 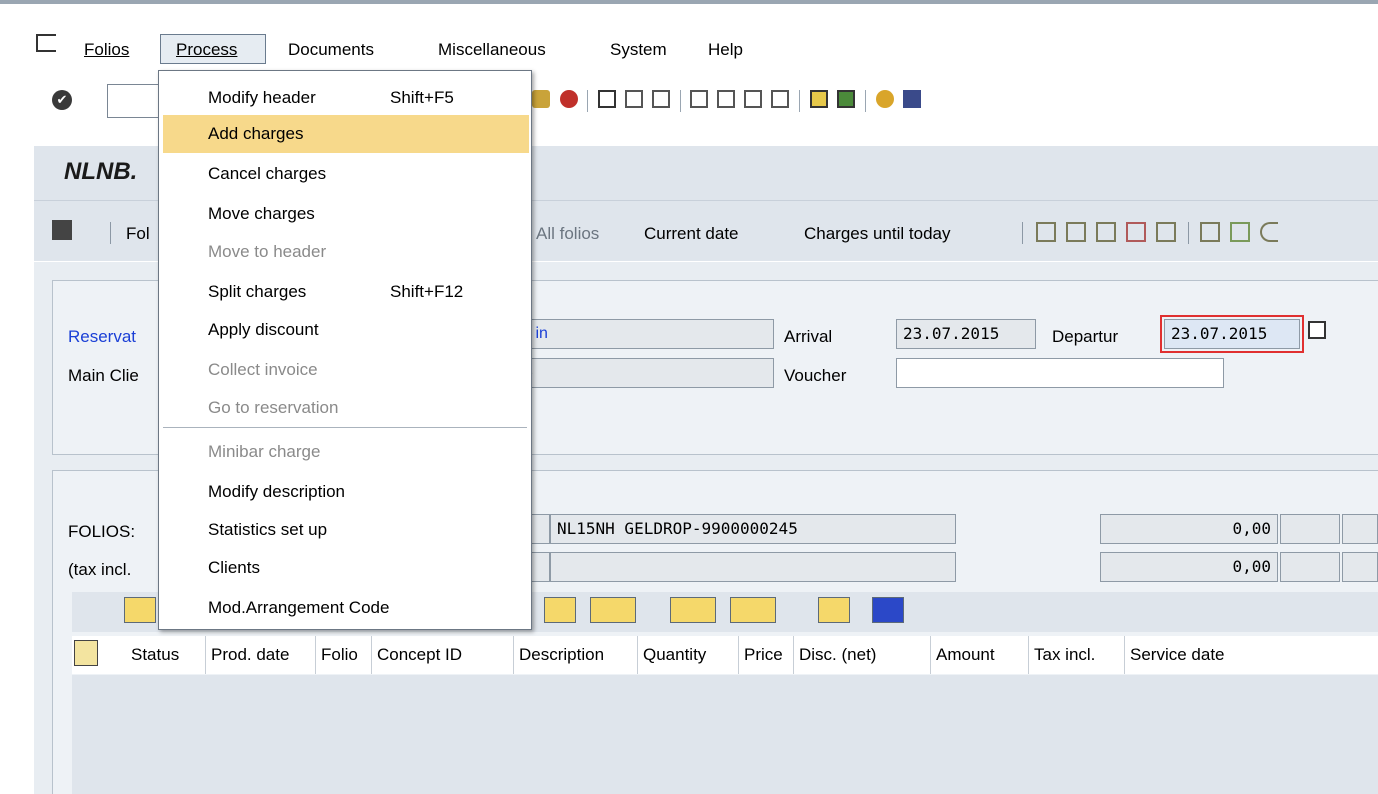 I want to click on grid-filter-dropdown-icon, so click(x=613, y=610).